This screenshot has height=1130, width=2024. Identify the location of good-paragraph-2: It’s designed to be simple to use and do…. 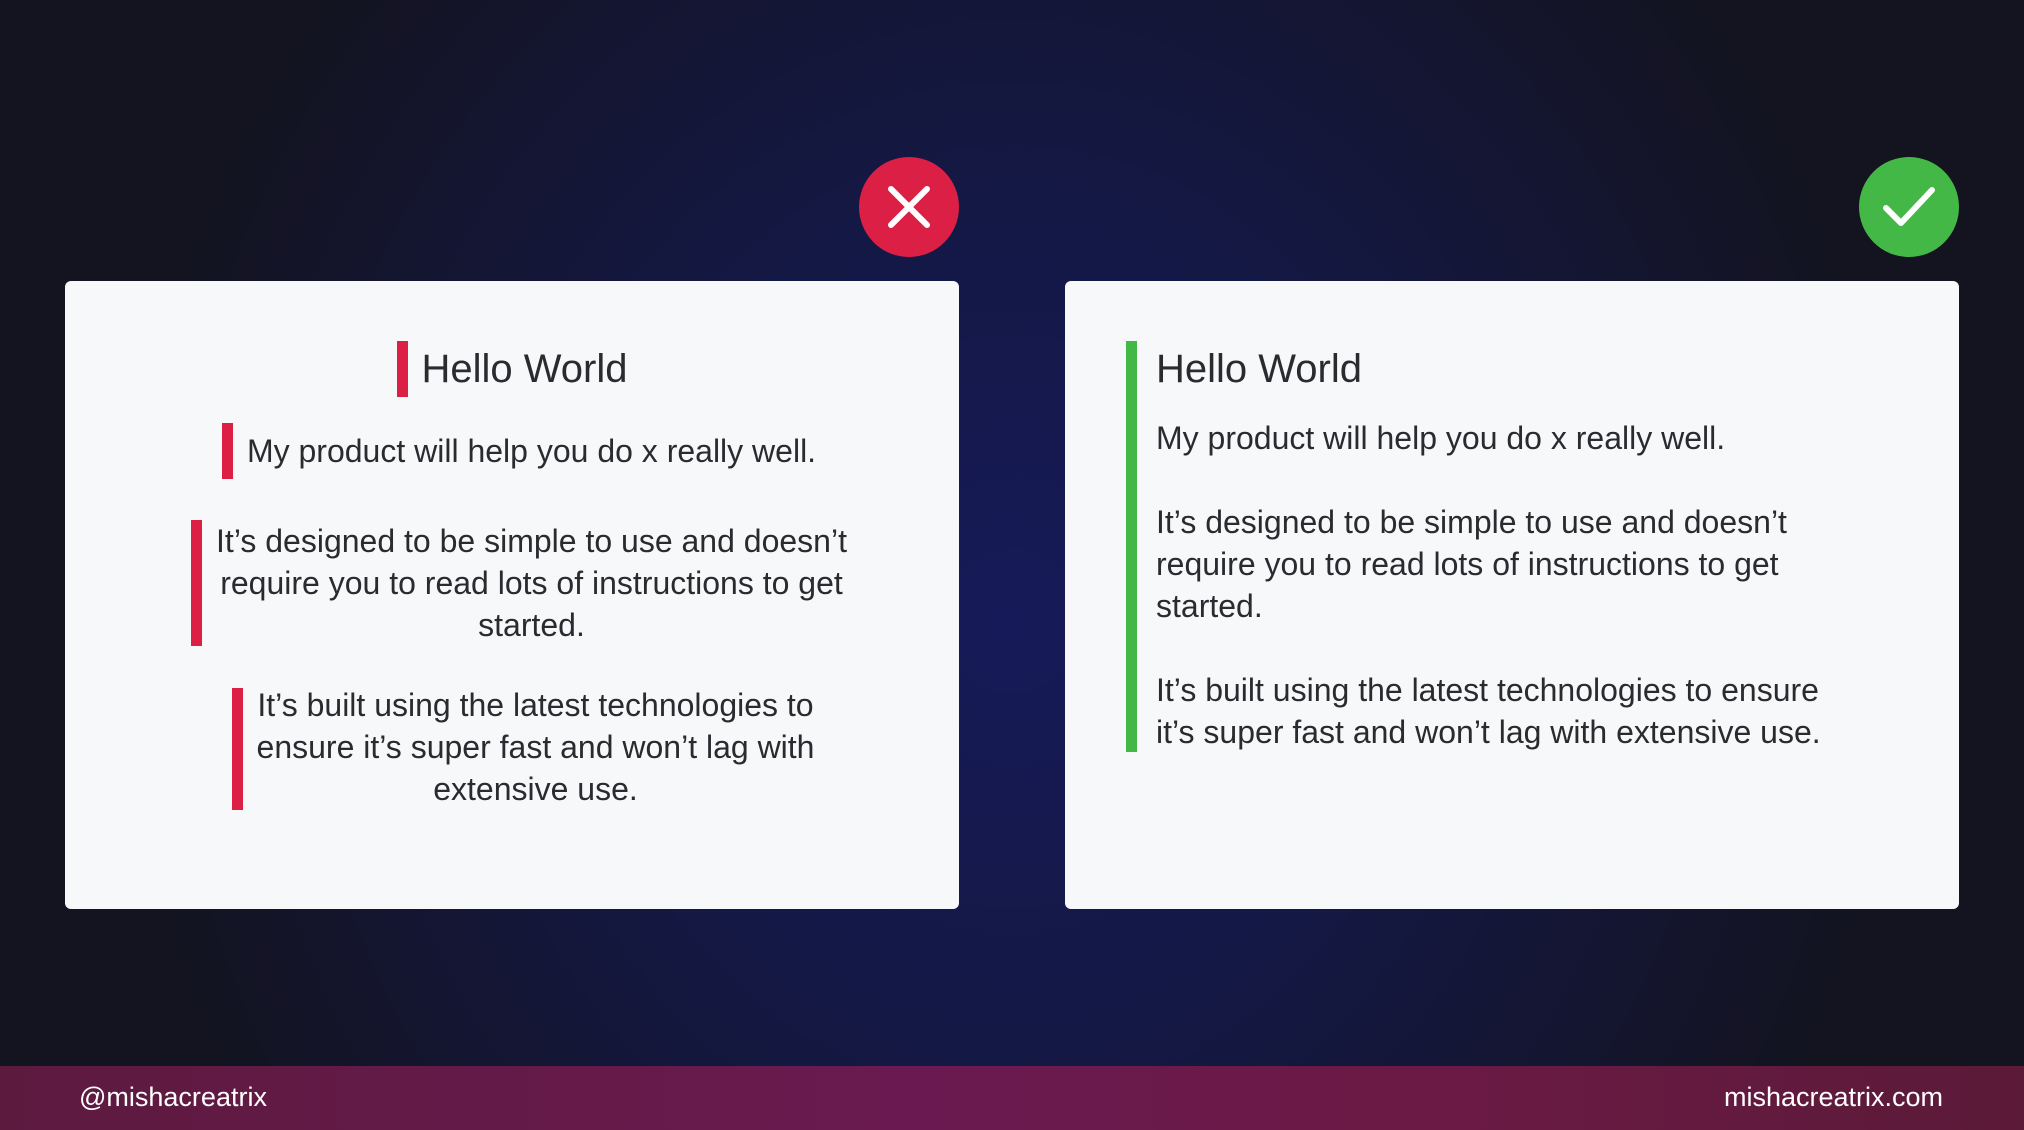
(1488, 564).